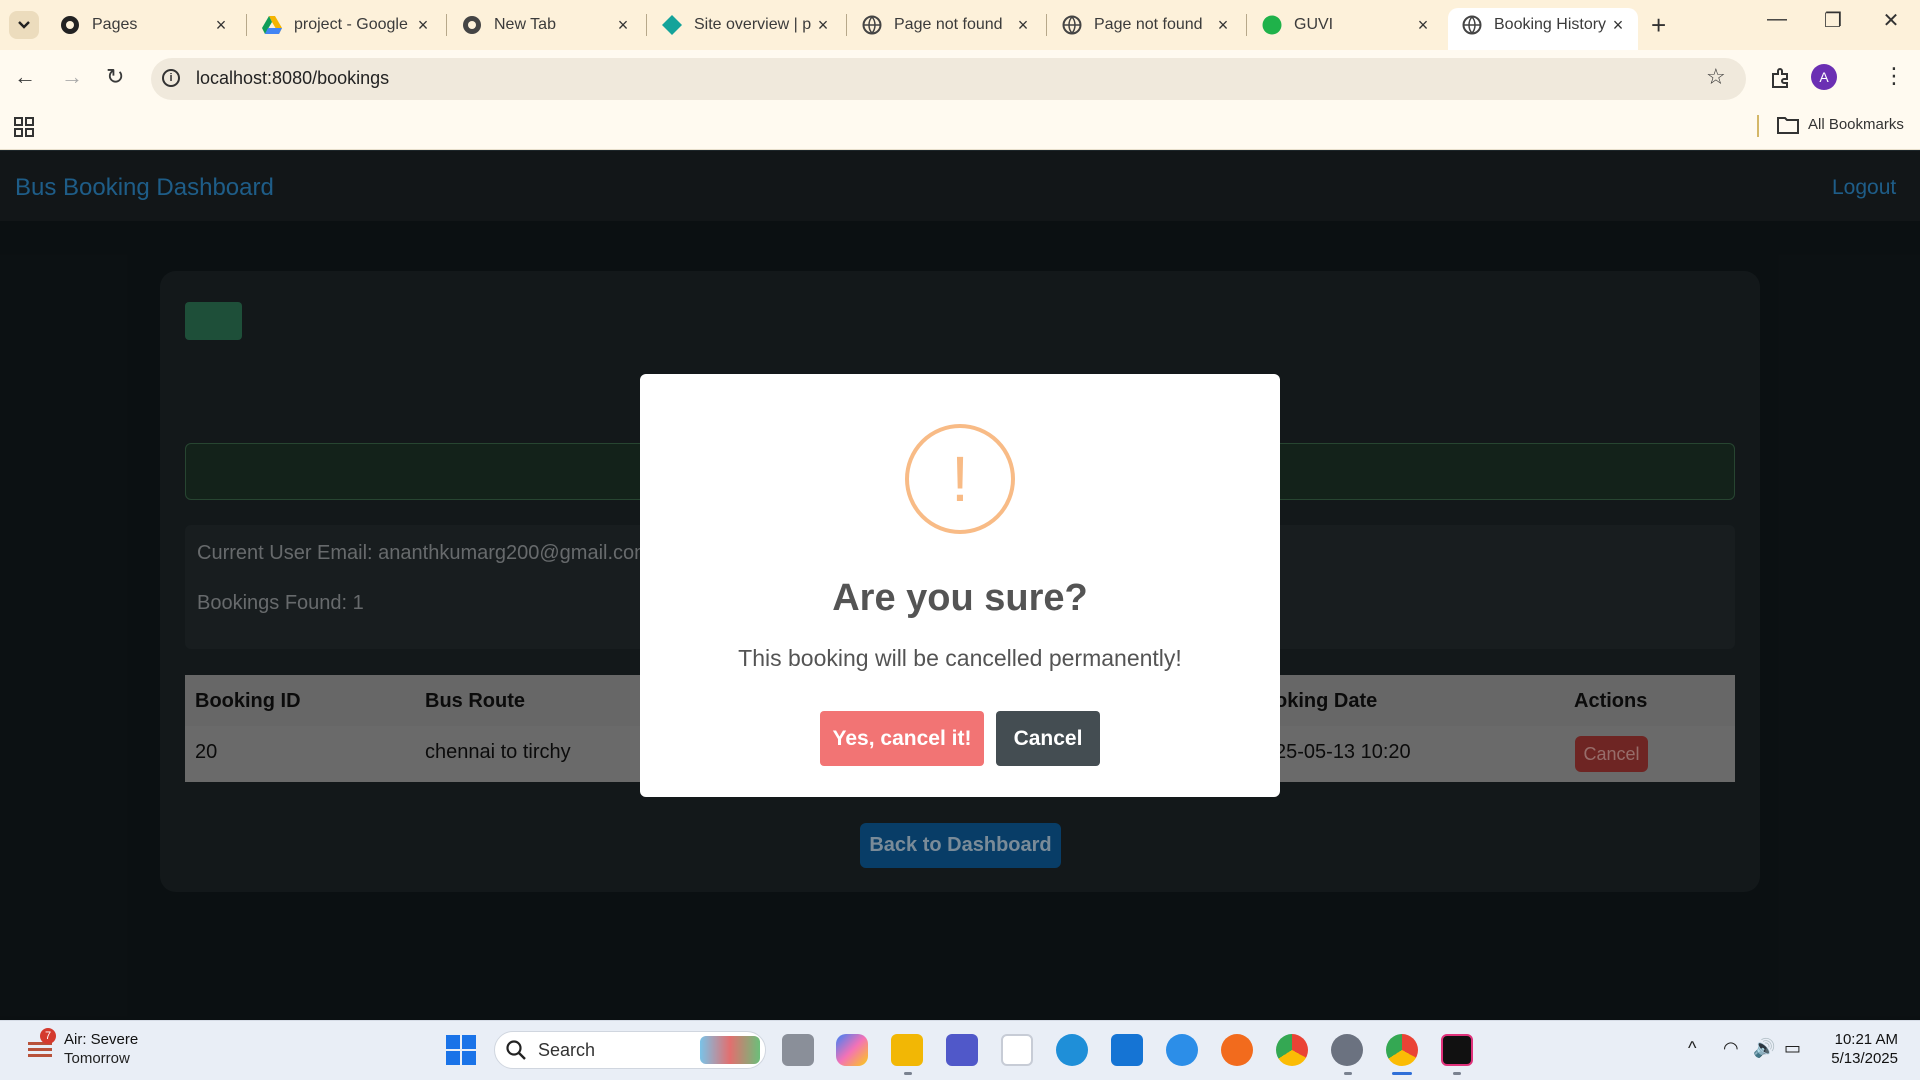  I want to click on tab-search-button, so click(24, 25).